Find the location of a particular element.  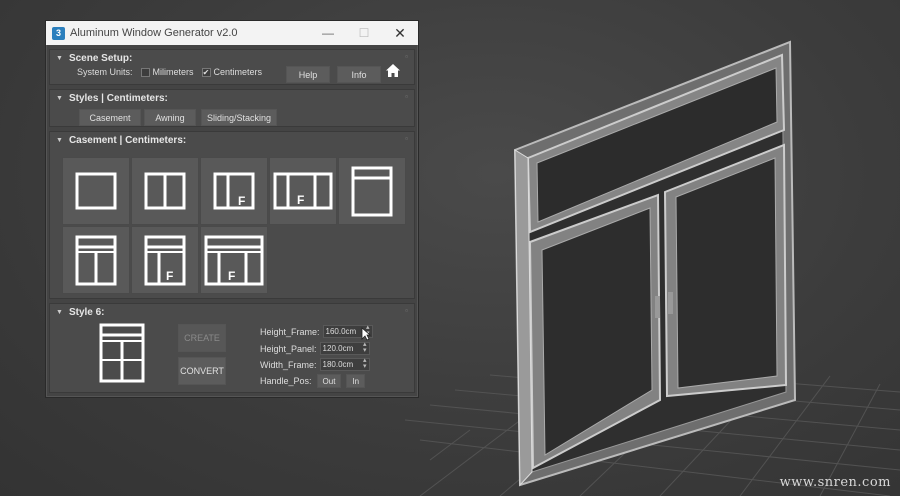

system-units-label: System Units: is located at coordinates (105, 72).